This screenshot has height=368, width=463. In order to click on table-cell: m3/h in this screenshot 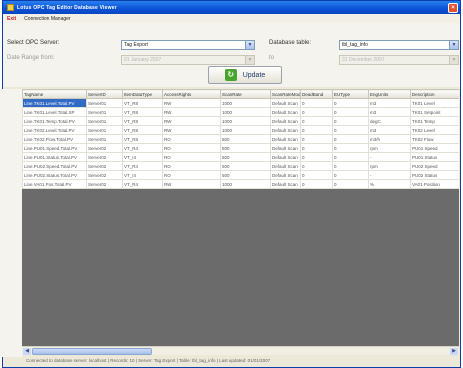, I will do `click(389, 139)`.